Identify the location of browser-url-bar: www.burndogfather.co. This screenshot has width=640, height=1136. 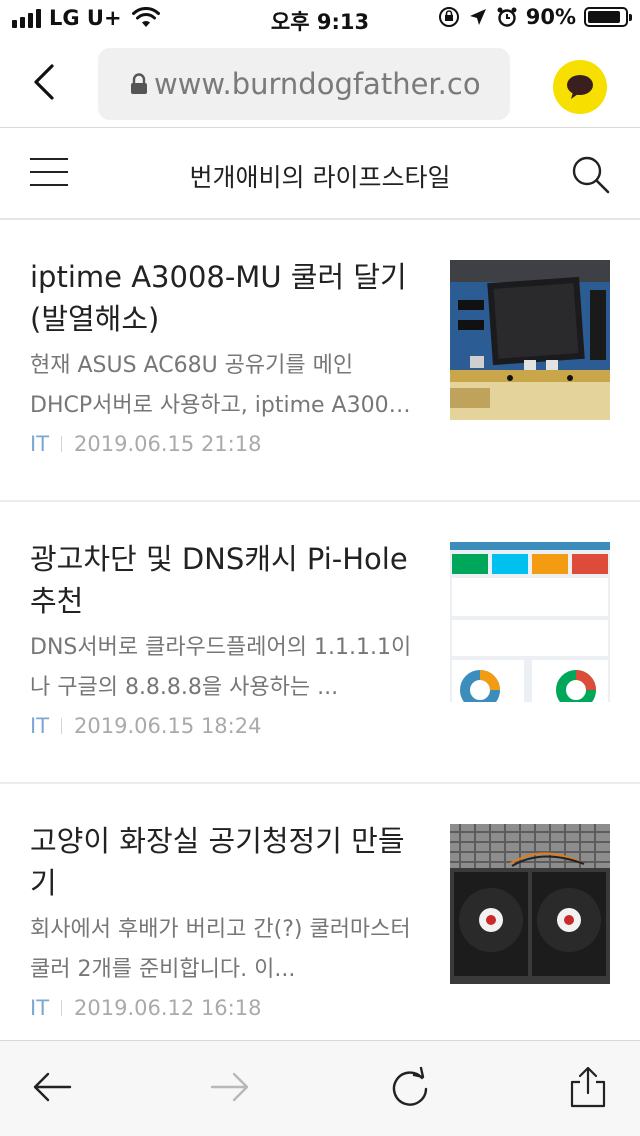
(320, 84).